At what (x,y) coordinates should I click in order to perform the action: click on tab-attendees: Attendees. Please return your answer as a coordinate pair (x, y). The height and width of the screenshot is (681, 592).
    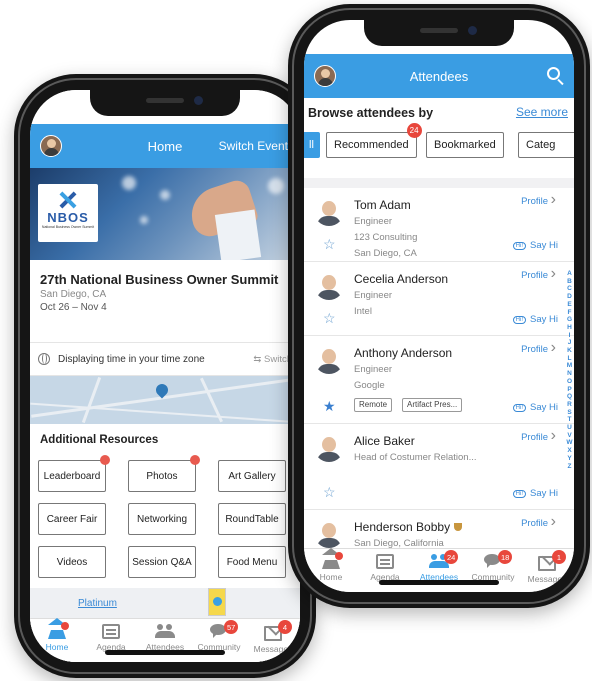
    Looking at the image, I should click on (165, 640).